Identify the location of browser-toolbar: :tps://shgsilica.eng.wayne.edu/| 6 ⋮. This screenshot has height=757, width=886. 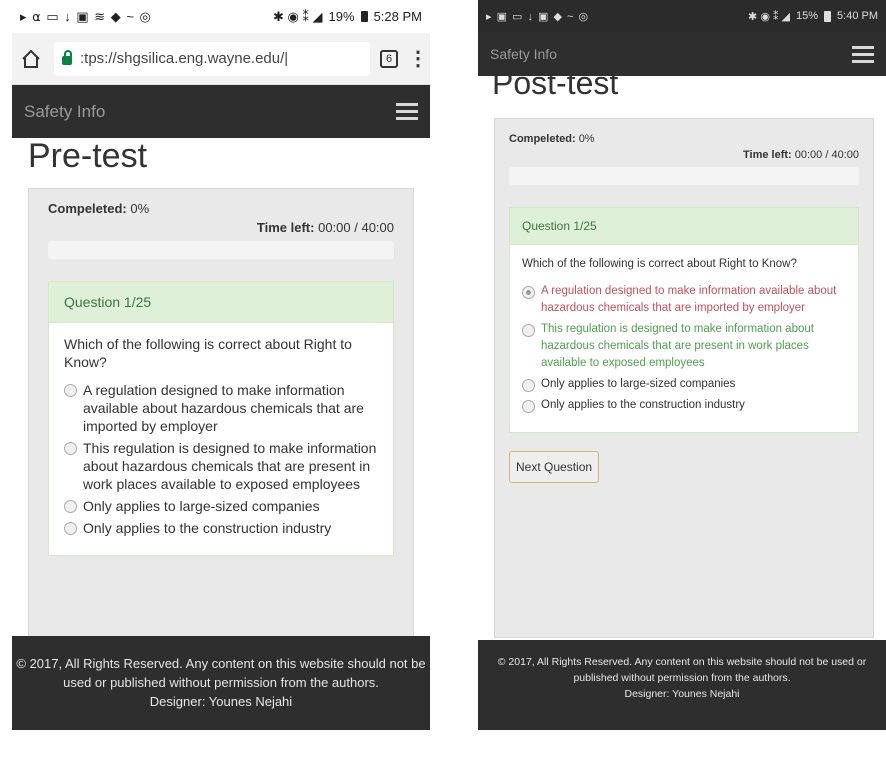
(221, 59).